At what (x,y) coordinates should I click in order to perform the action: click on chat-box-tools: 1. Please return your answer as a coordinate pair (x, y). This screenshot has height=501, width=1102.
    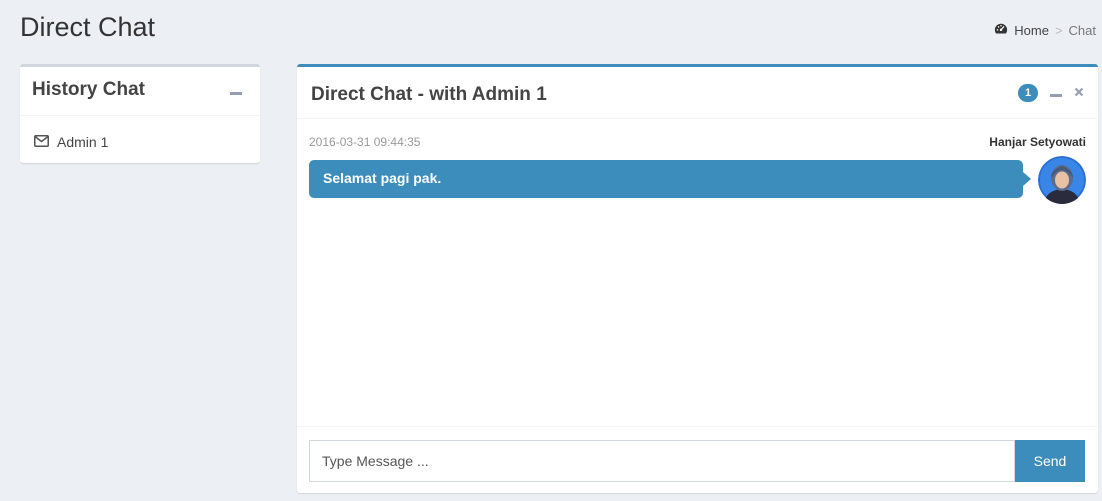
    Looking at the image, I should click on (1051, 92).